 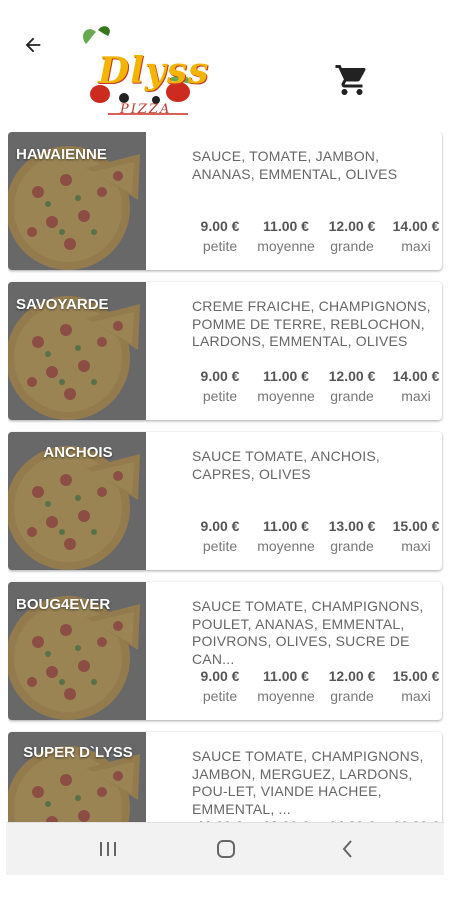 I want to click on logo-subtitle: PIZZA, so click(x=146, y=109).